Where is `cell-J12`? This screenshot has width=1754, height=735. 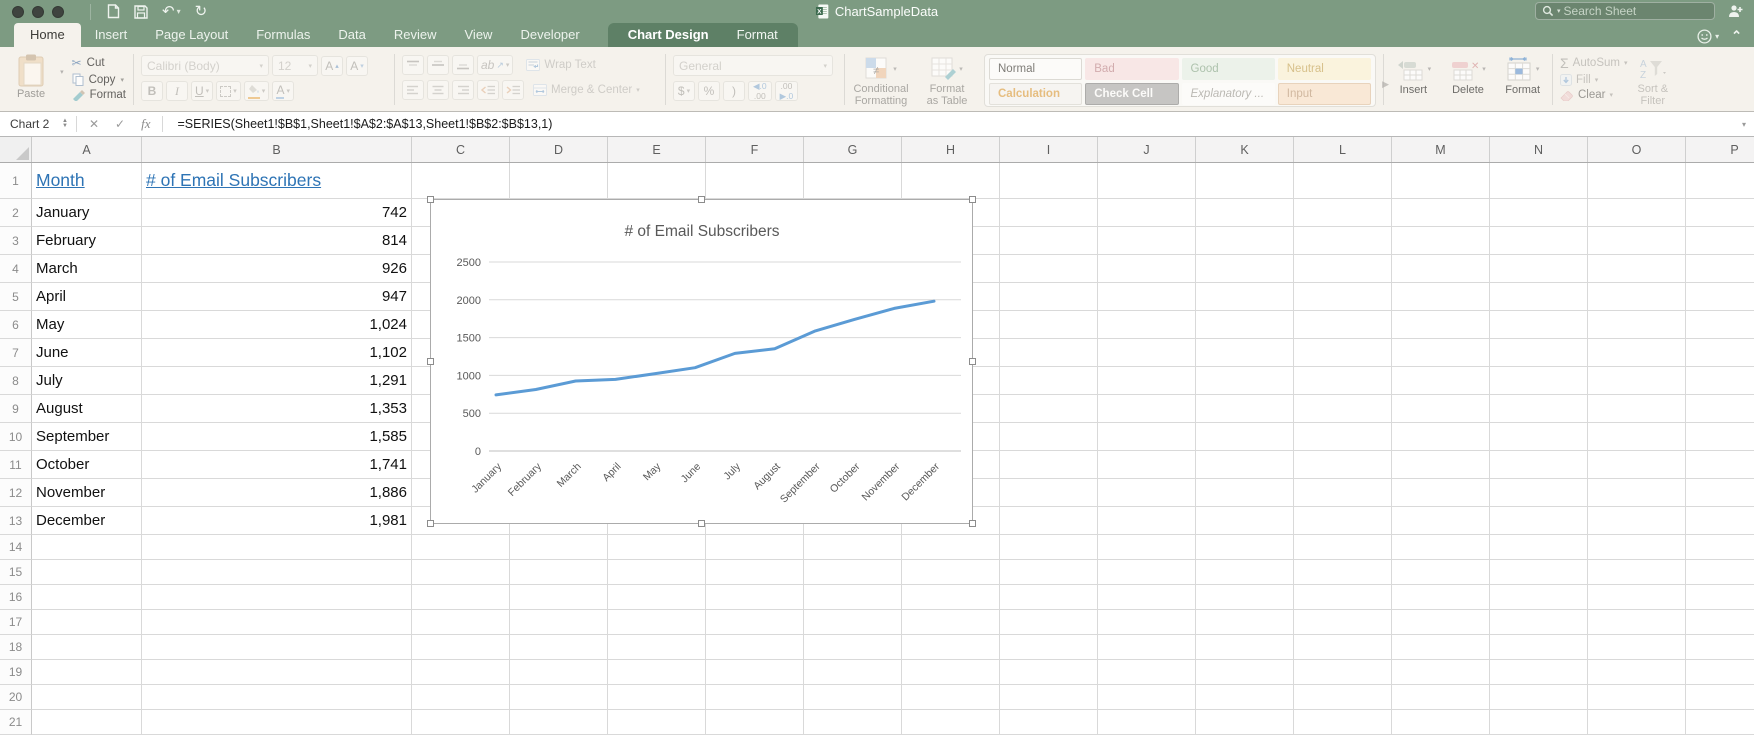
cell-J12 is located at coordinates (1147, 493).